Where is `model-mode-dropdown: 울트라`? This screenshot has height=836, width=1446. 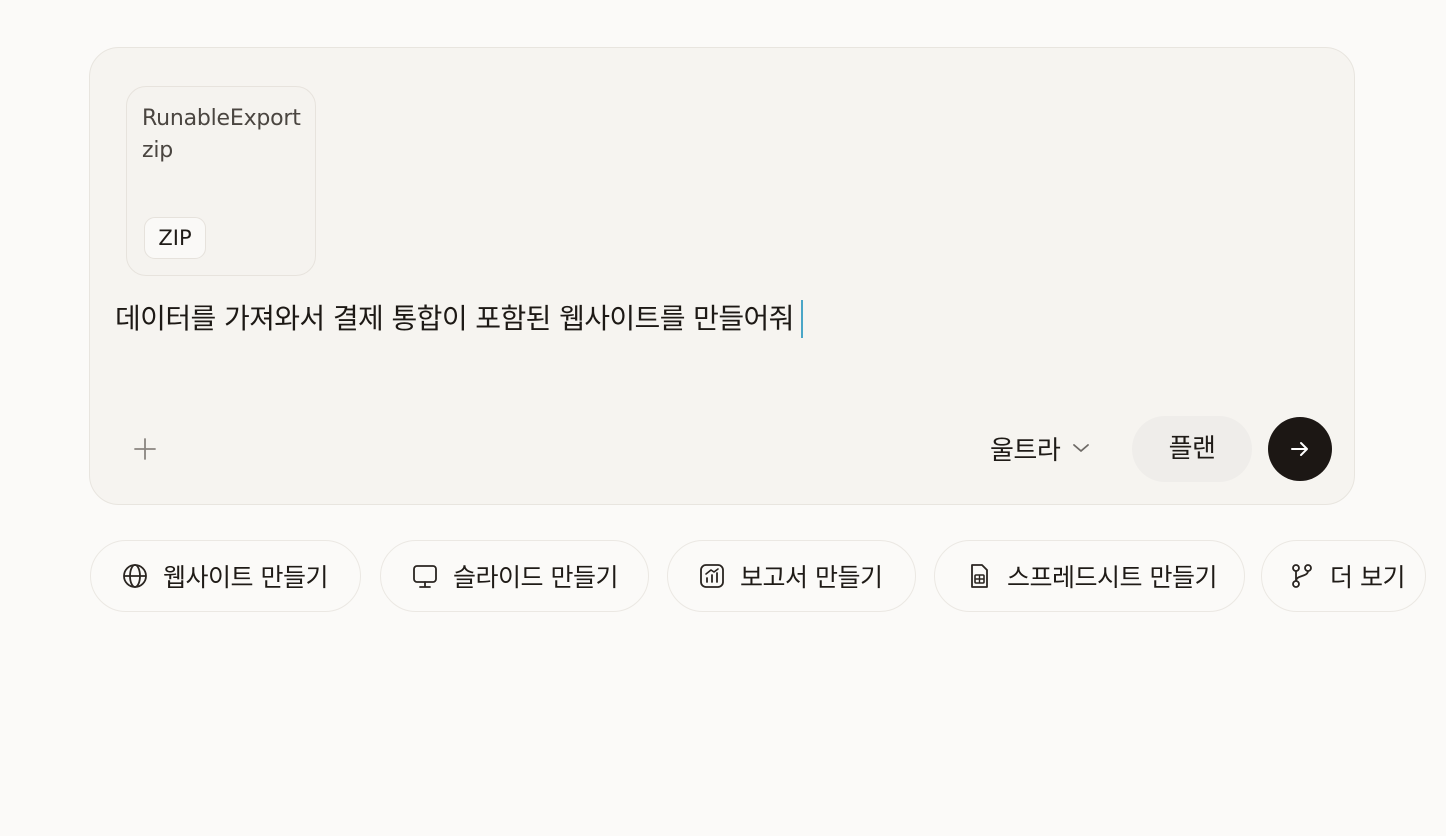
model-mode-dropdown: 울트라 is located at coordinates (1040, 448).